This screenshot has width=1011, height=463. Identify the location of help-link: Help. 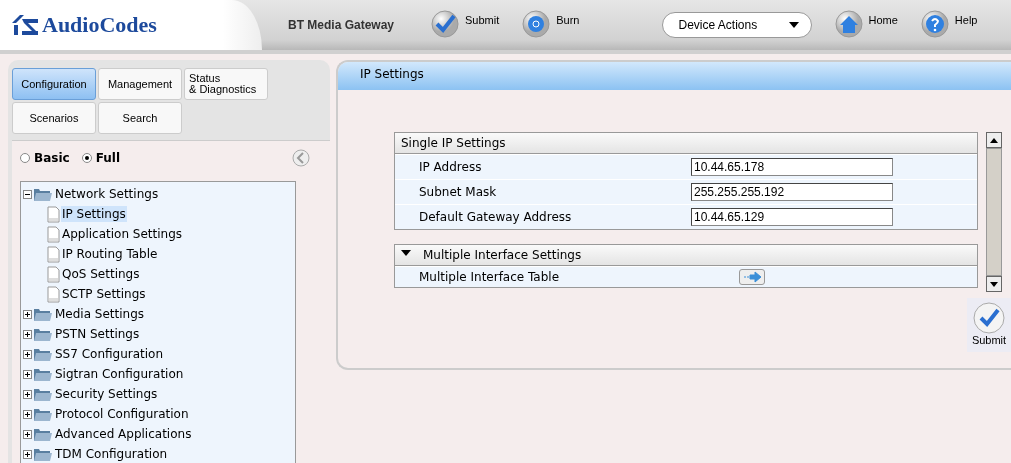
(966, 20).